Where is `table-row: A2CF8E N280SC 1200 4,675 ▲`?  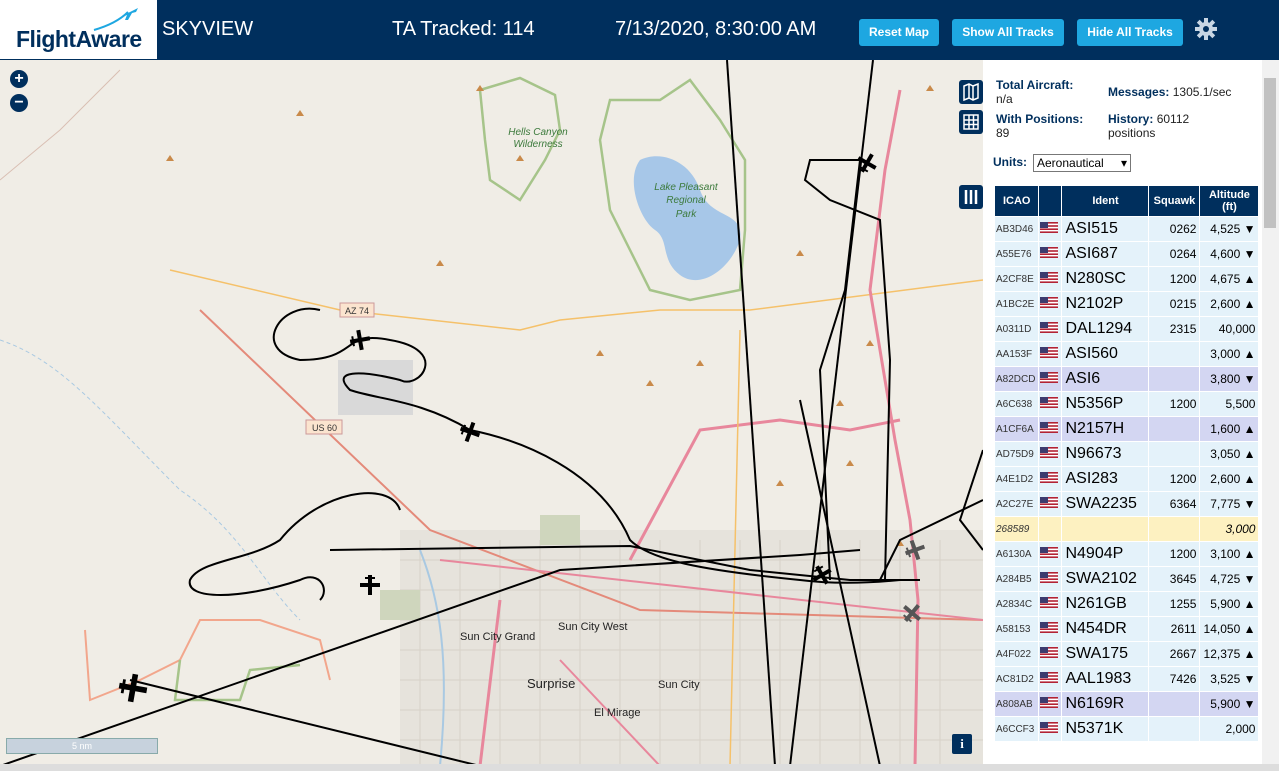 table-row: A2CF8E N280SC 1200 4,675 ▲ is located at coordinates (1127, 279).